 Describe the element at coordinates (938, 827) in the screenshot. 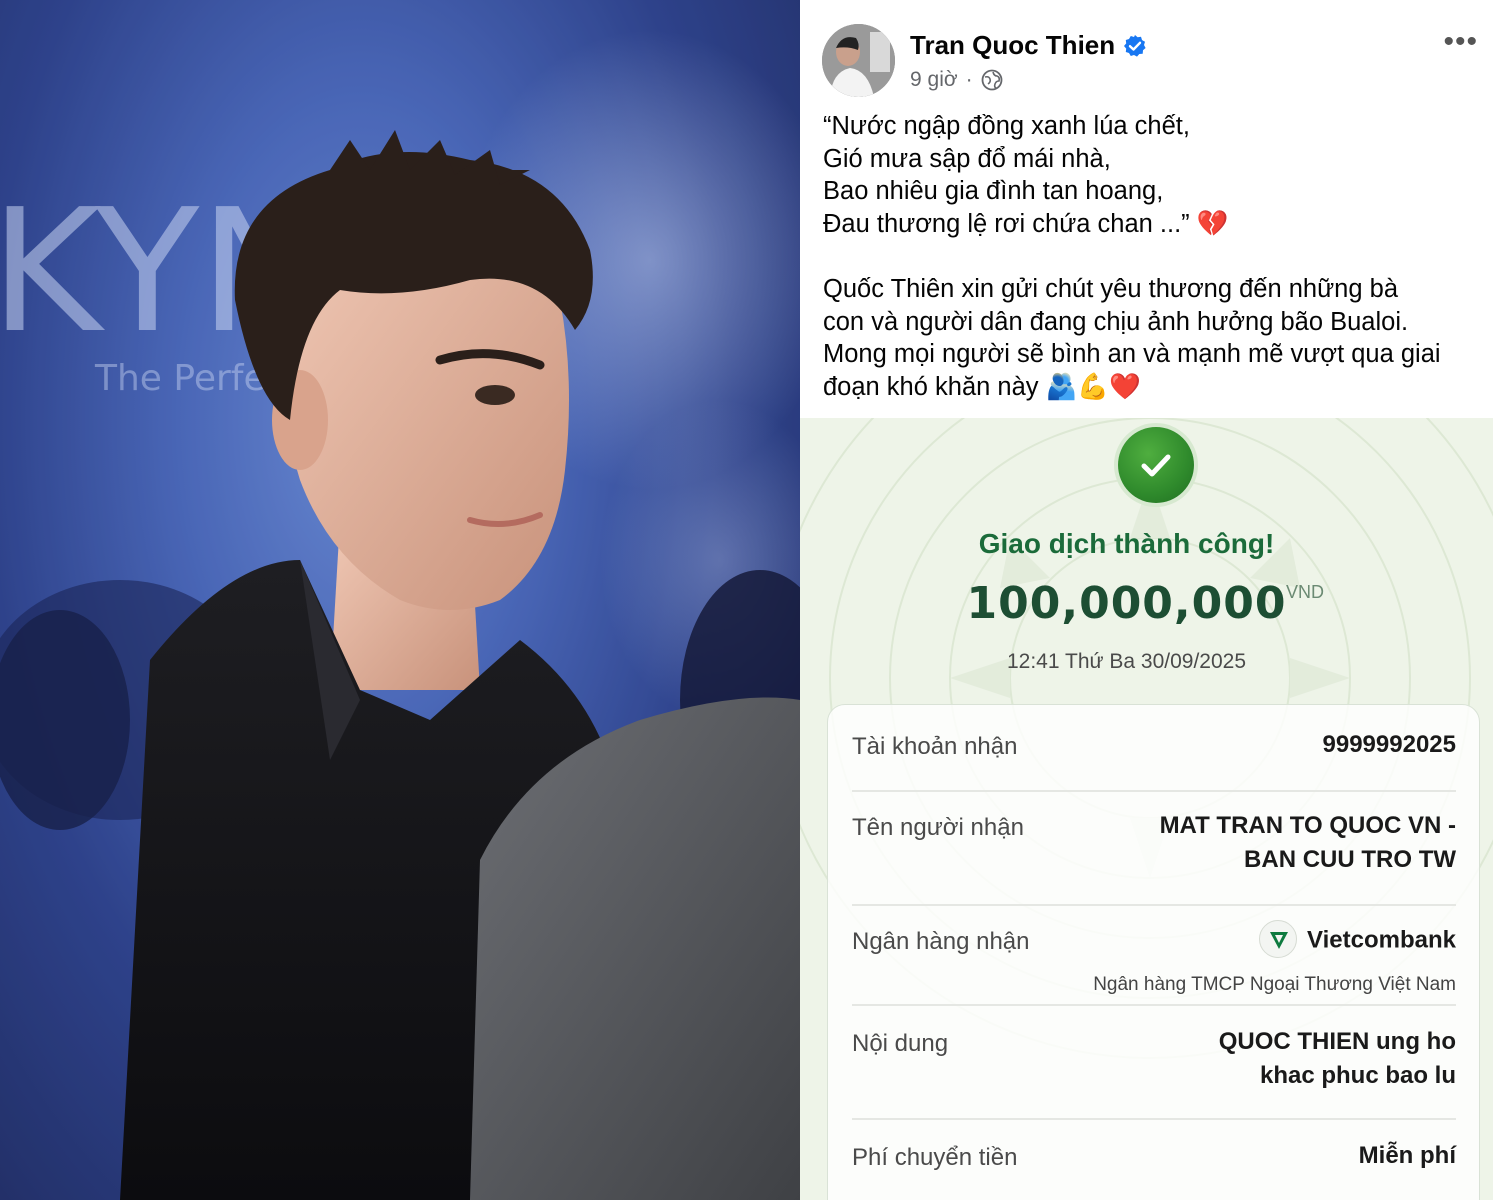

I see `recipient-label: Tên người nhận` at that location.